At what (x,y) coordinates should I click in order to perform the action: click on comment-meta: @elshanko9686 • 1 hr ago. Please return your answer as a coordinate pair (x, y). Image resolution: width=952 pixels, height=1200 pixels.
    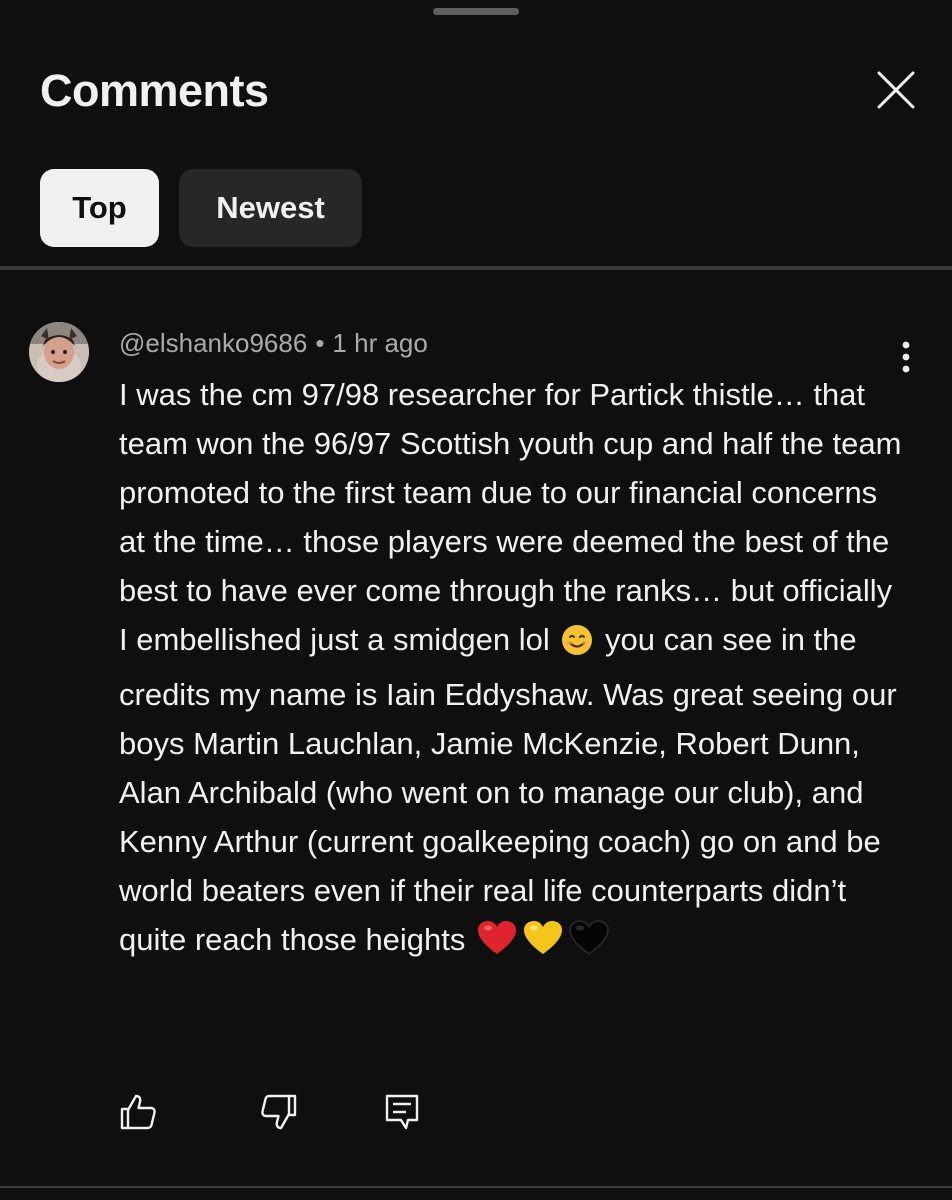
    Looking at the image, I should click on (273, 343).